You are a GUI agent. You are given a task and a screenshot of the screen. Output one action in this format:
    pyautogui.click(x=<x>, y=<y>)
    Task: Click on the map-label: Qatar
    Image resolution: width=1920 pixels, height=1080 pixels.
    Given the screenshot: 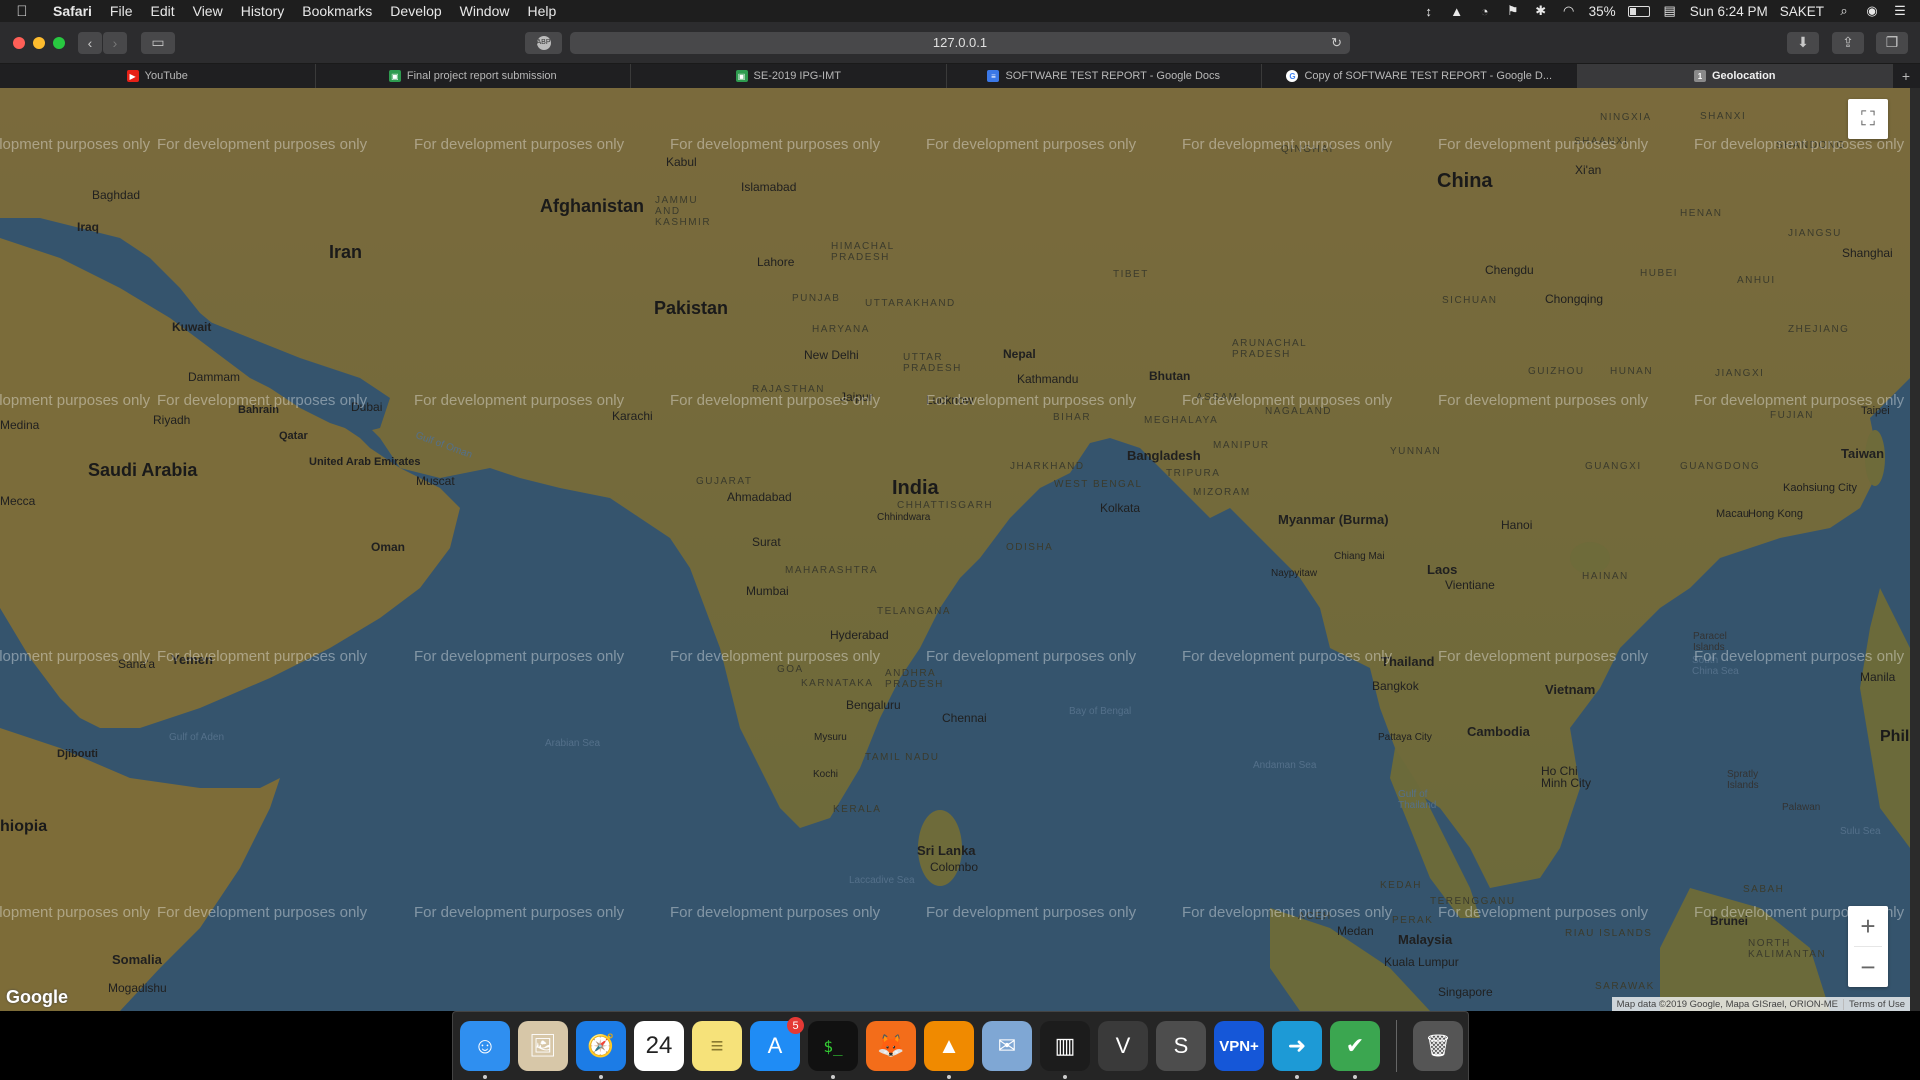 What is the action you would take?
    pyautogui.click(x=293, y=436)
    